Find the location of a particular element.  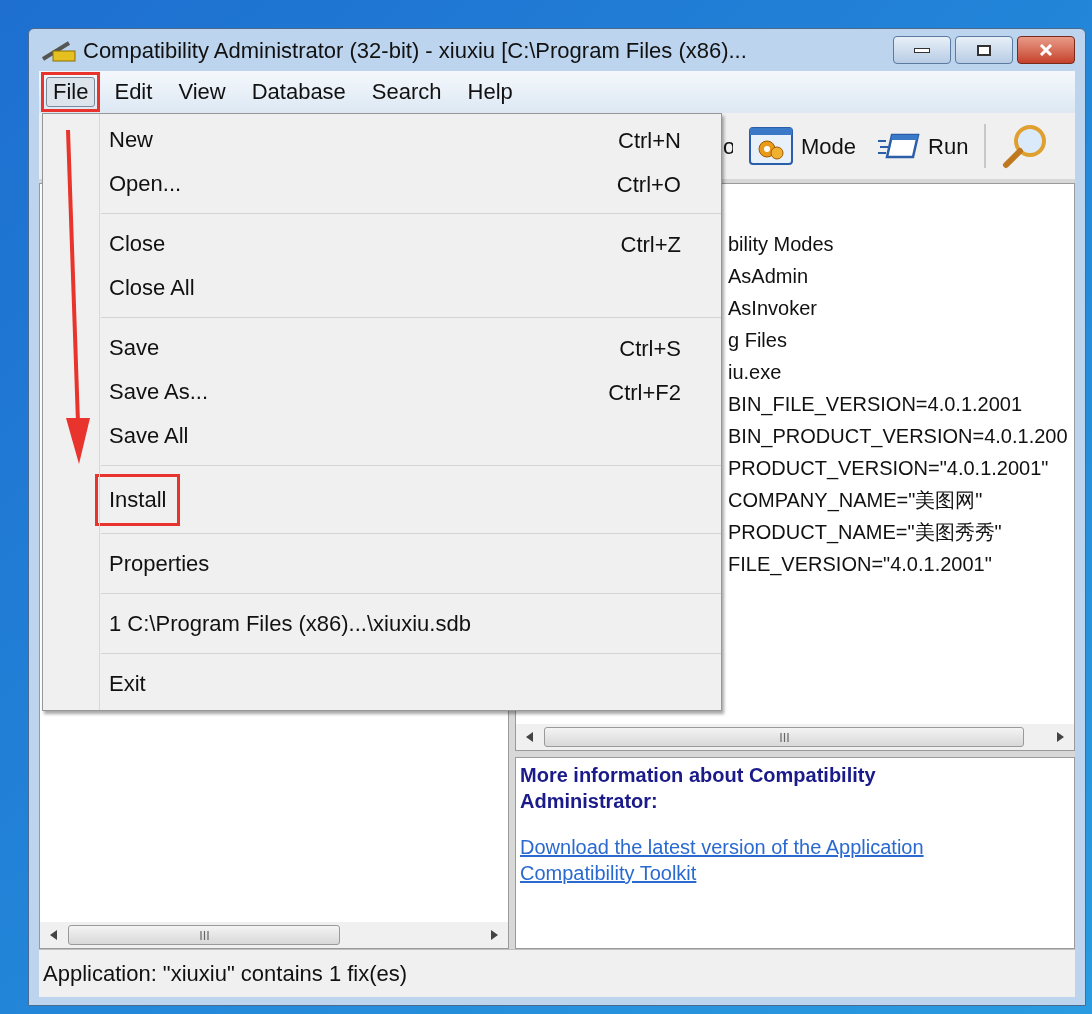

tree-item: AsAdmin is located at coordinates (901, 276).